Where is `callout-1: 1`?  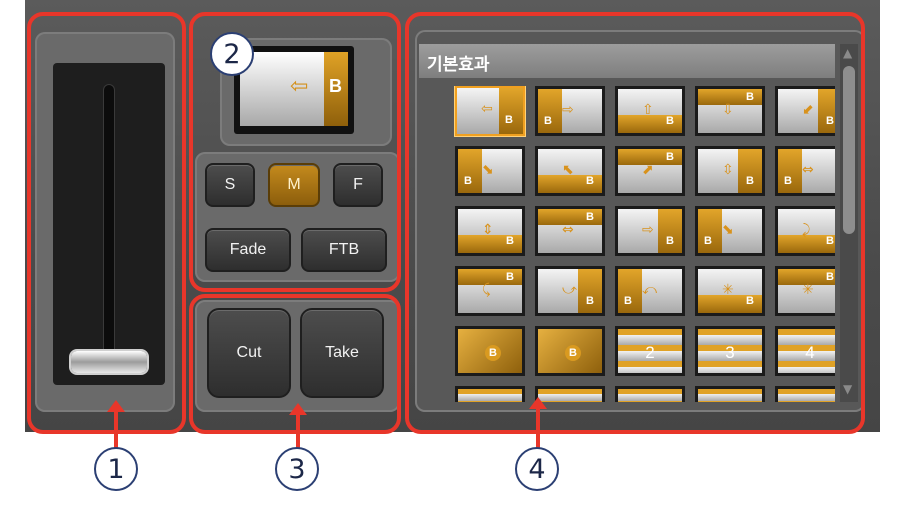
callout-1: 1 is located at coordinates (116, 469).